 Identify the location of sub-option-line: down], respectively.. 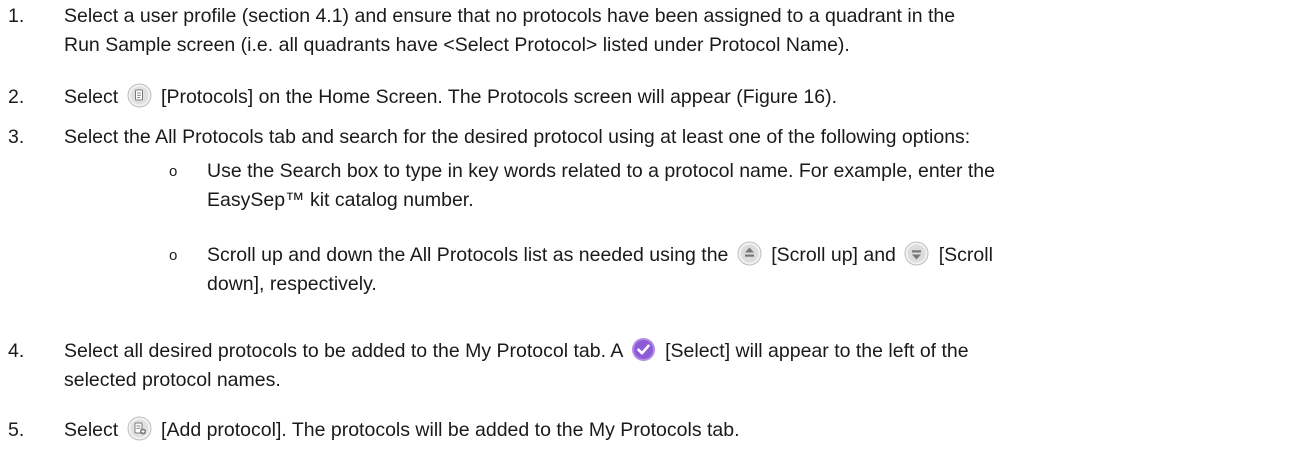
(292, 284).